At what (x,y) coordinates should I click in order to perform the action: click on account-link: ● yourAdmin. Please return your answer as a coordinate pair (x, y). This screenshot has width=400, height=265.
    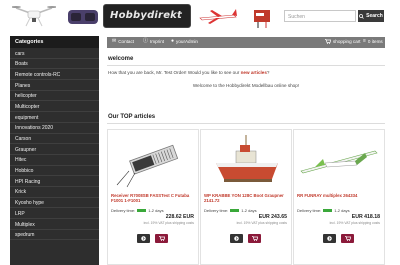
    Looking at the image, I should click on (184, 41).